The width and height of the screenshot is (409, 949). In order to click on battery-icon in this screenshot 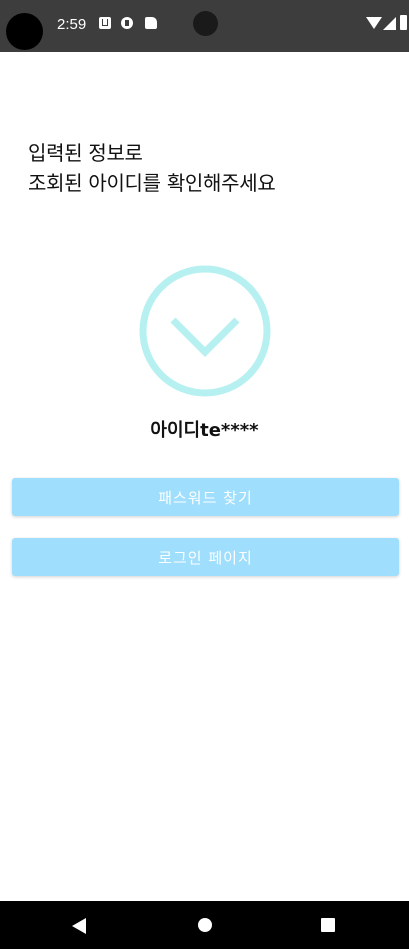, I will do `click(403, 22)`.